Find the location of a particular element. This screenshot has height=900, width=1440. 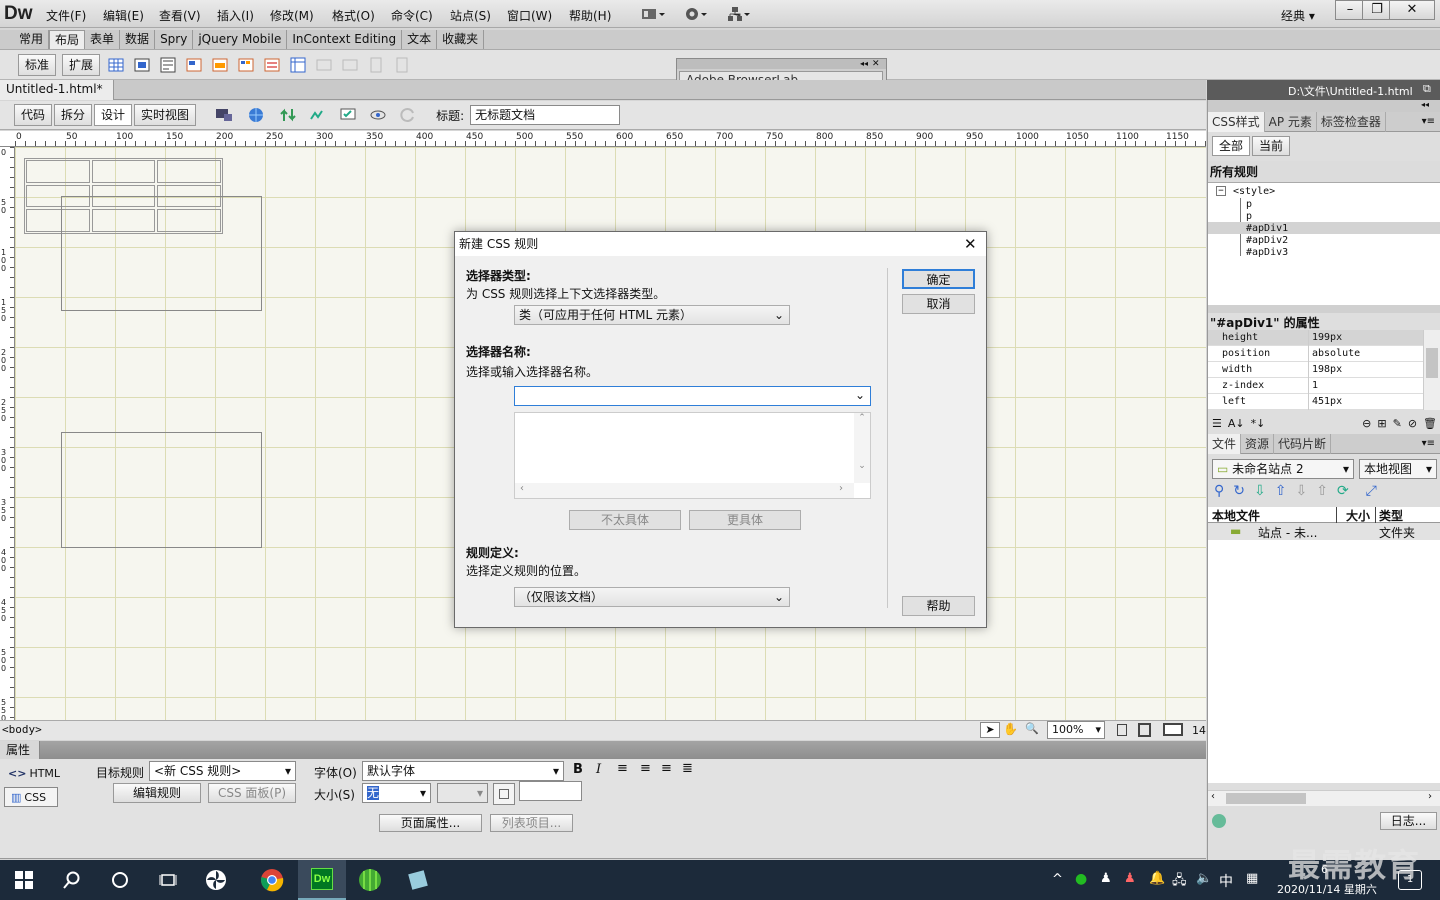

edit-rule-icon: ✎ is located at coordinates (1397, 423).